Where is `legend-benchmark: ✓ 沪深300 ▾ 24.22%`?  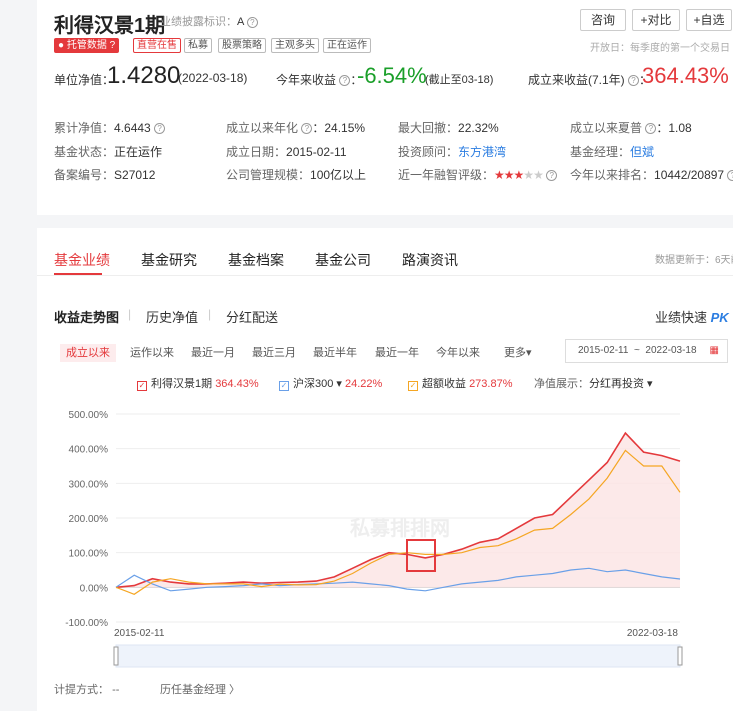 legend-benchmark: ✓ 沪深300 ▾ 24.22% is located at coordinates (330, 383).